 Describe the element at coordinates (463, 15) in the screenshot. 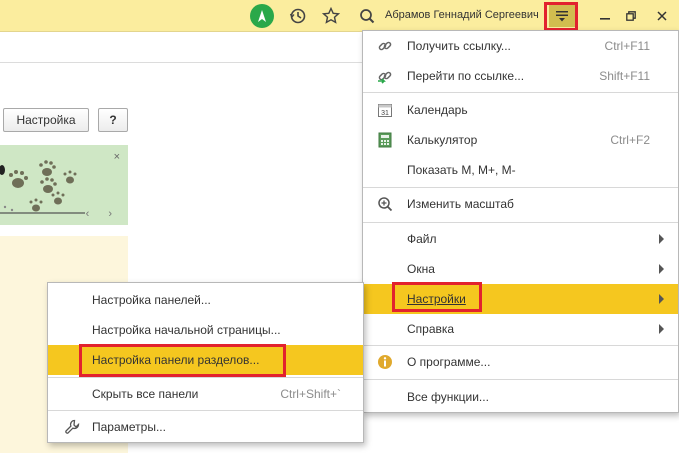

I see `user-name: Абрамов Геннадий Сергеевич` at that location.